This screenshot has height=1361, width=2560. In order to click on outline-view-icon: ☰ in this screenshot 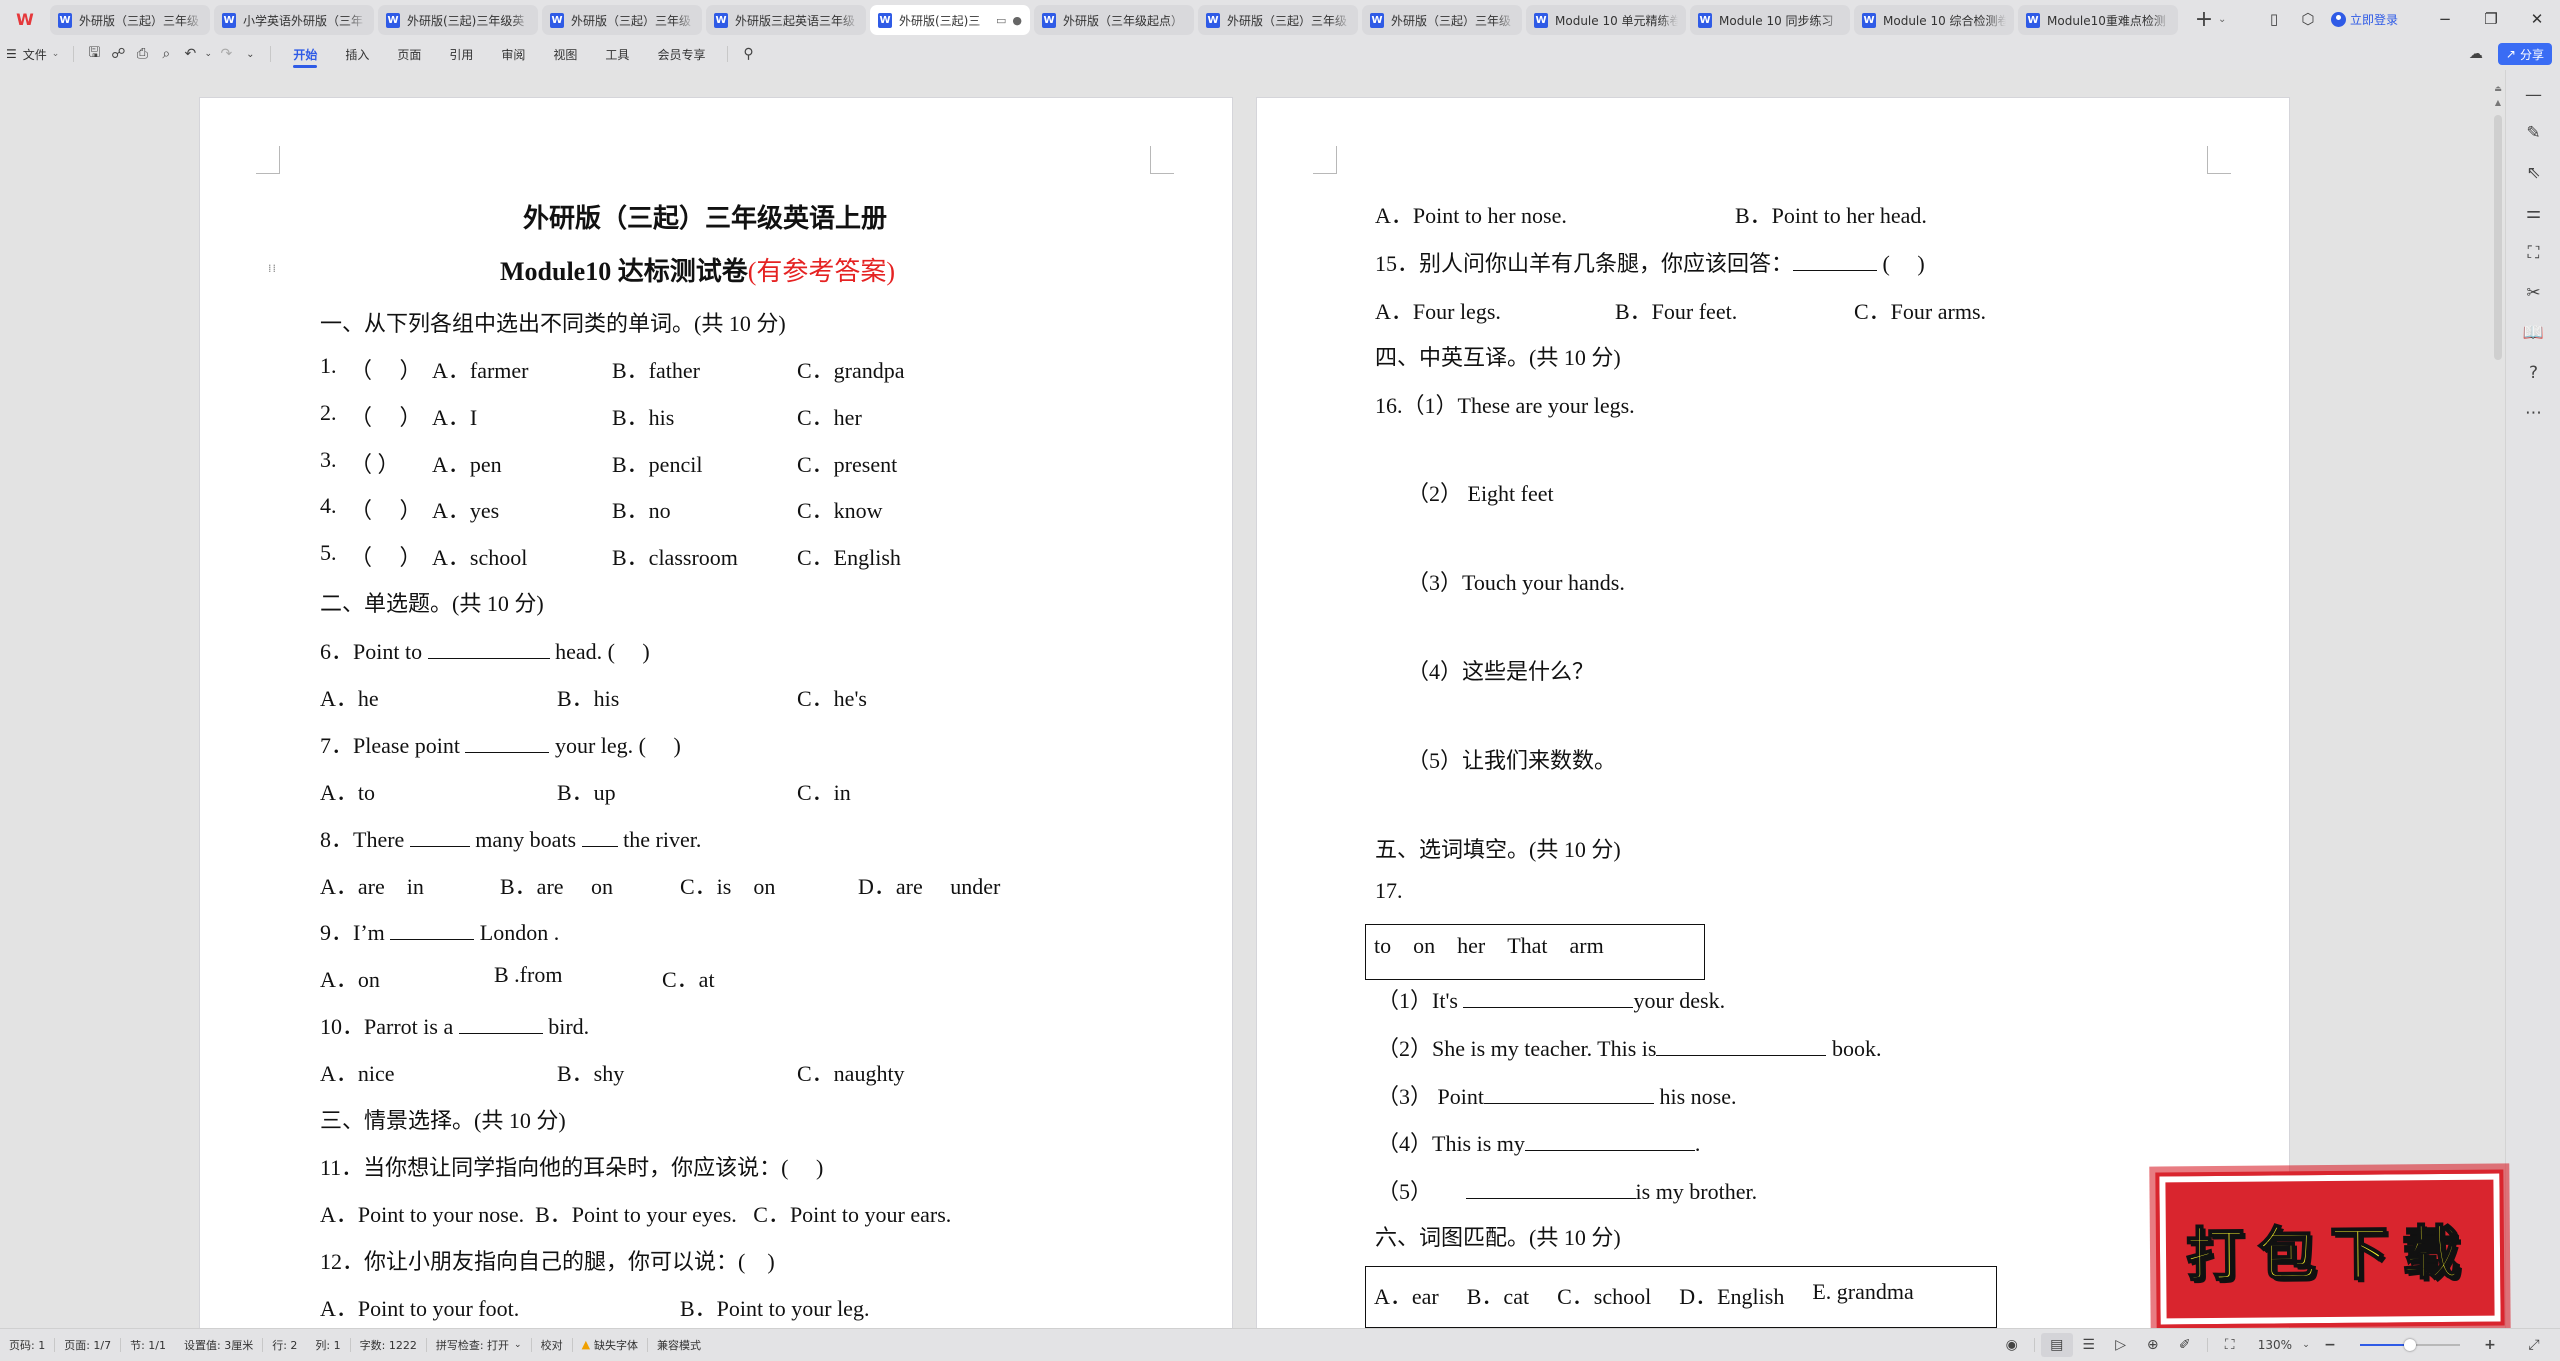, I will do `click(2089, 1345)`.